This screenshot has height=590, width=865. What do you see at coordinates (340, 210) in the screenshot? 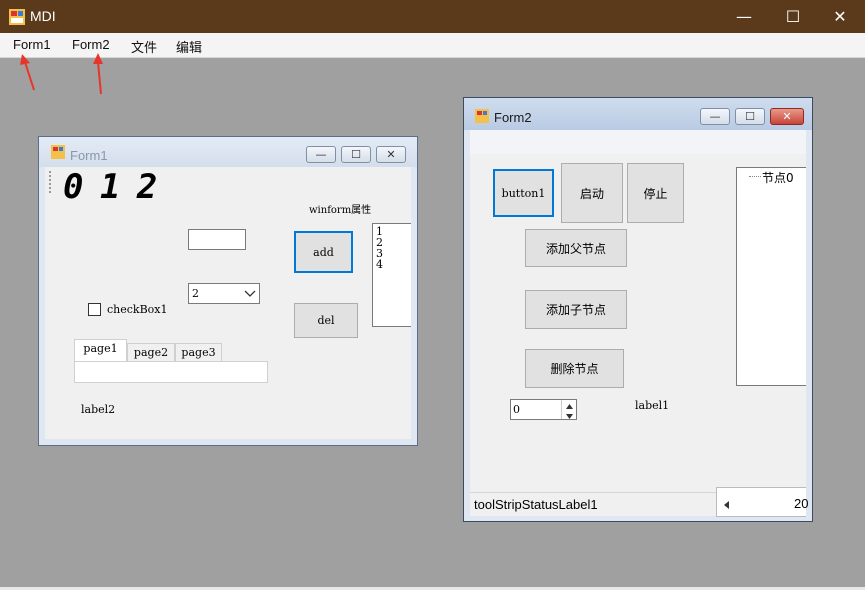
I see `label-winform: winform属性` at bounding box center [340, 210].